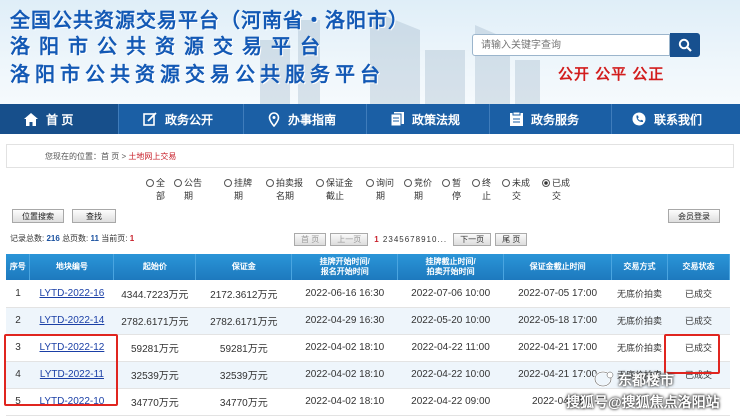  I want to click on query-button: 查找, so click(94, 216).